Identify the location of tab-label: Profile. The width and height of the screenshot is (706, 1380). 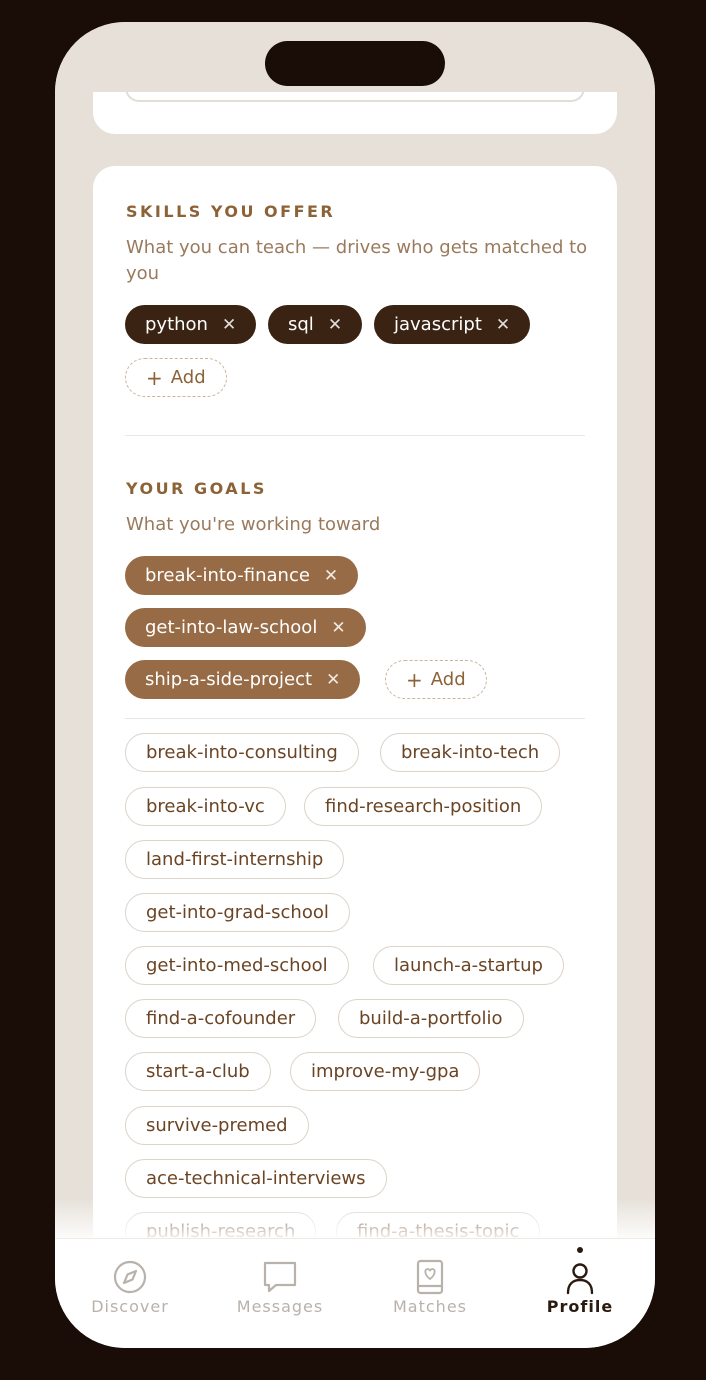
(580, 1306).